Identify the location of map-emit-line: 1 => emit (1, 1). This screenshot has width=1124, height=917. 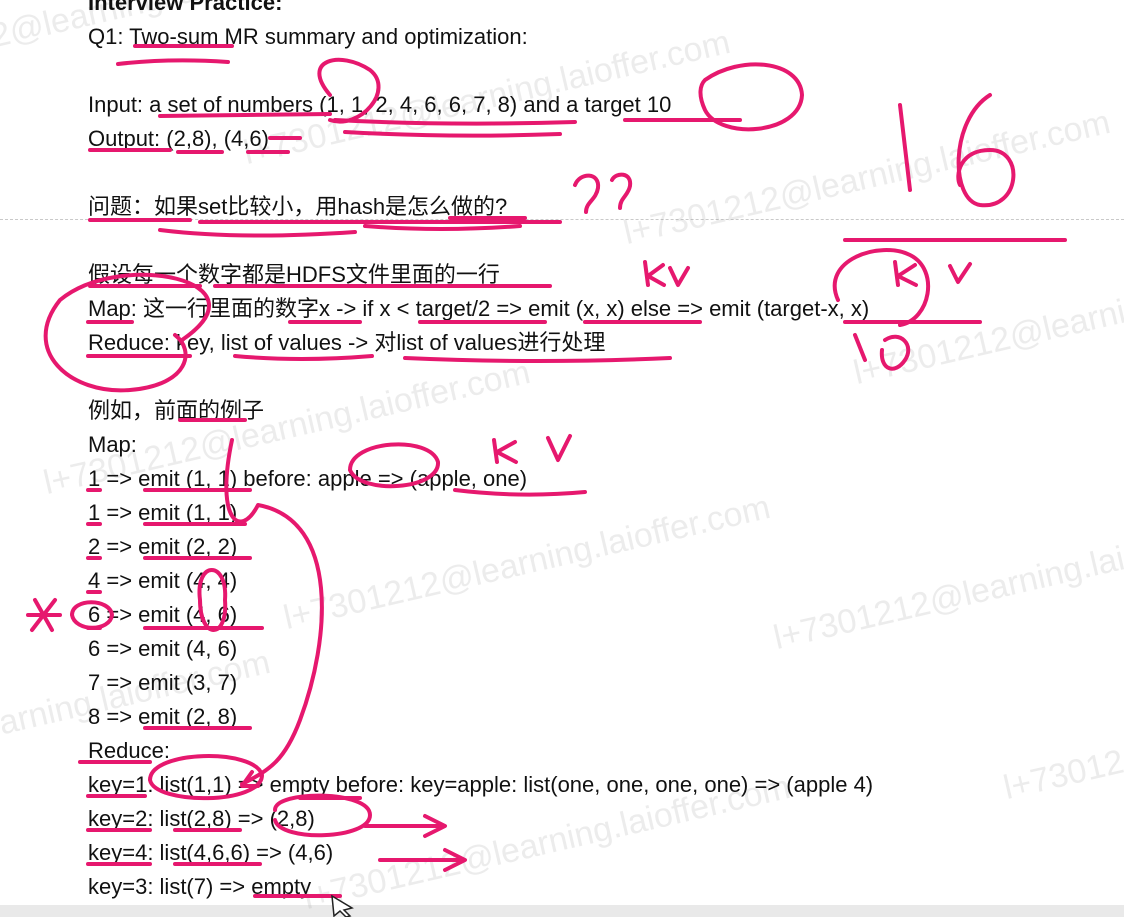
(163, 512).